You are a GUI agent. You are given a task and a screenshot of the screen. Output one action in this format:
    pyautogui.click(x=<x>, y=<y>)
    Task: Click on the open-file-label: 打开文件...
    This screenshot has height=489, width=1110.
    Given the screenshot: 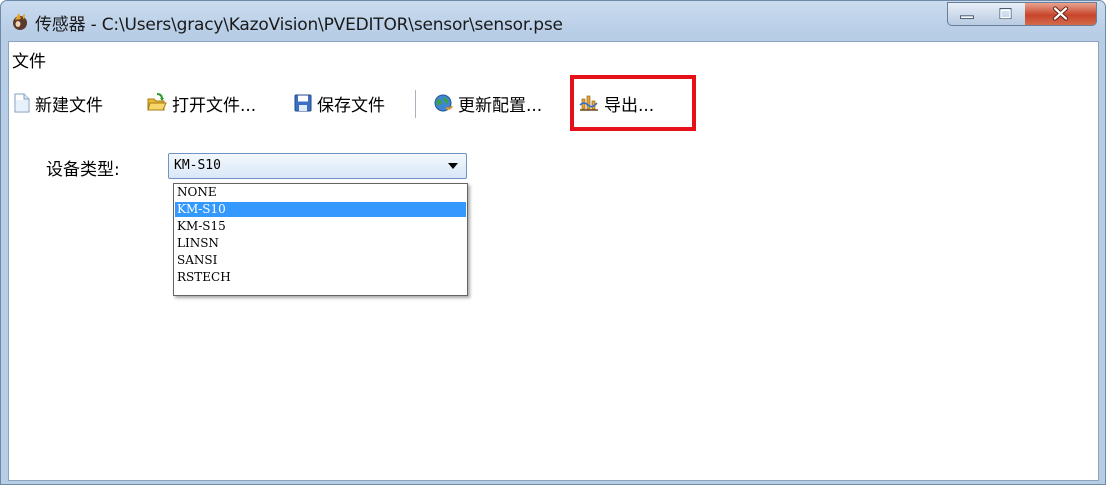 What is the action you would take?
    pyautogui.click(x=214, y=105)
    